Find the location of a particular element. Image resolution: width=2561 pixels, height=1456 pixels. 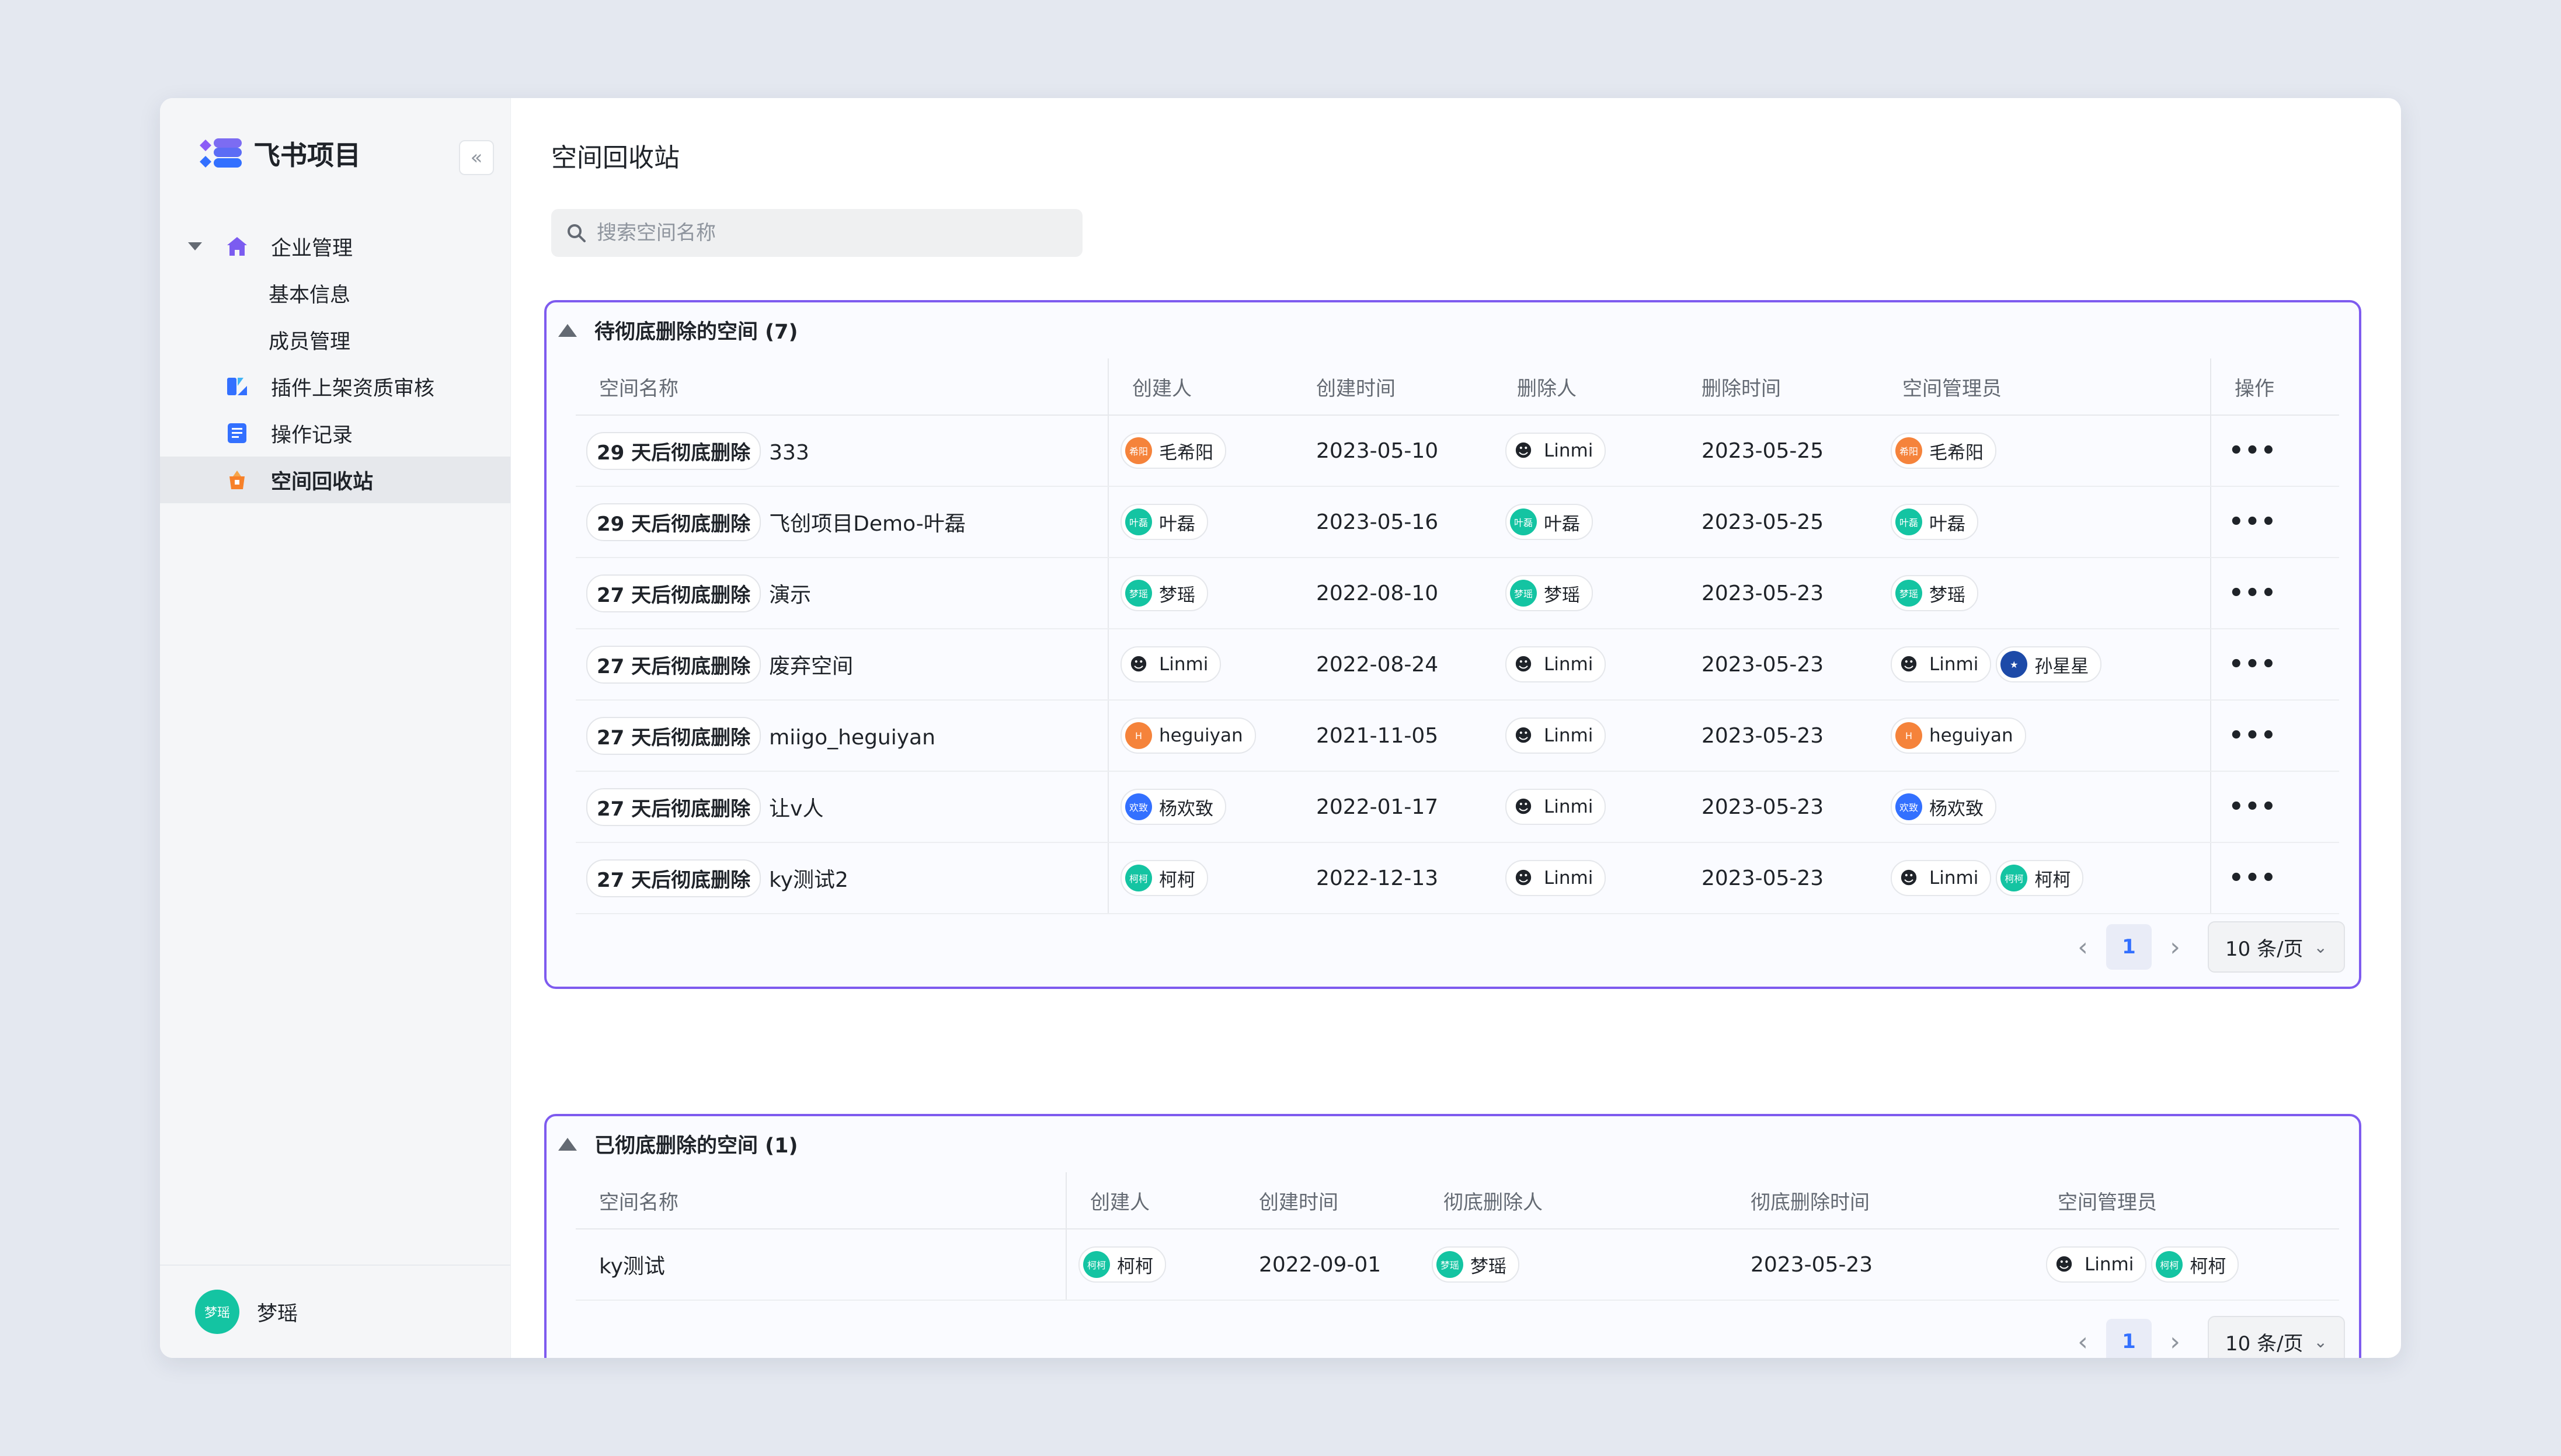

app-logo: 飞书项目 is located at coordinates (279, 153).